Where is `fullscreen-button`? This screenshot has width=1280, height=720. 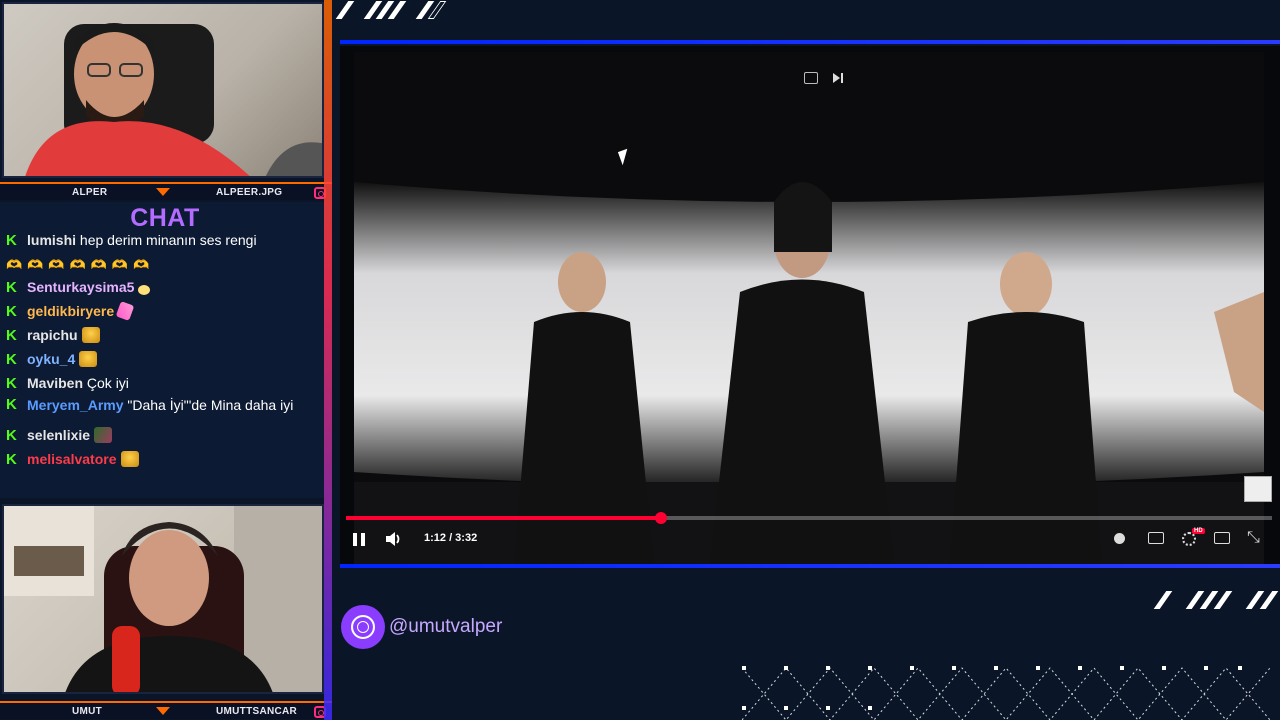
fullscreen-button is located at coordinates (1254, 537).